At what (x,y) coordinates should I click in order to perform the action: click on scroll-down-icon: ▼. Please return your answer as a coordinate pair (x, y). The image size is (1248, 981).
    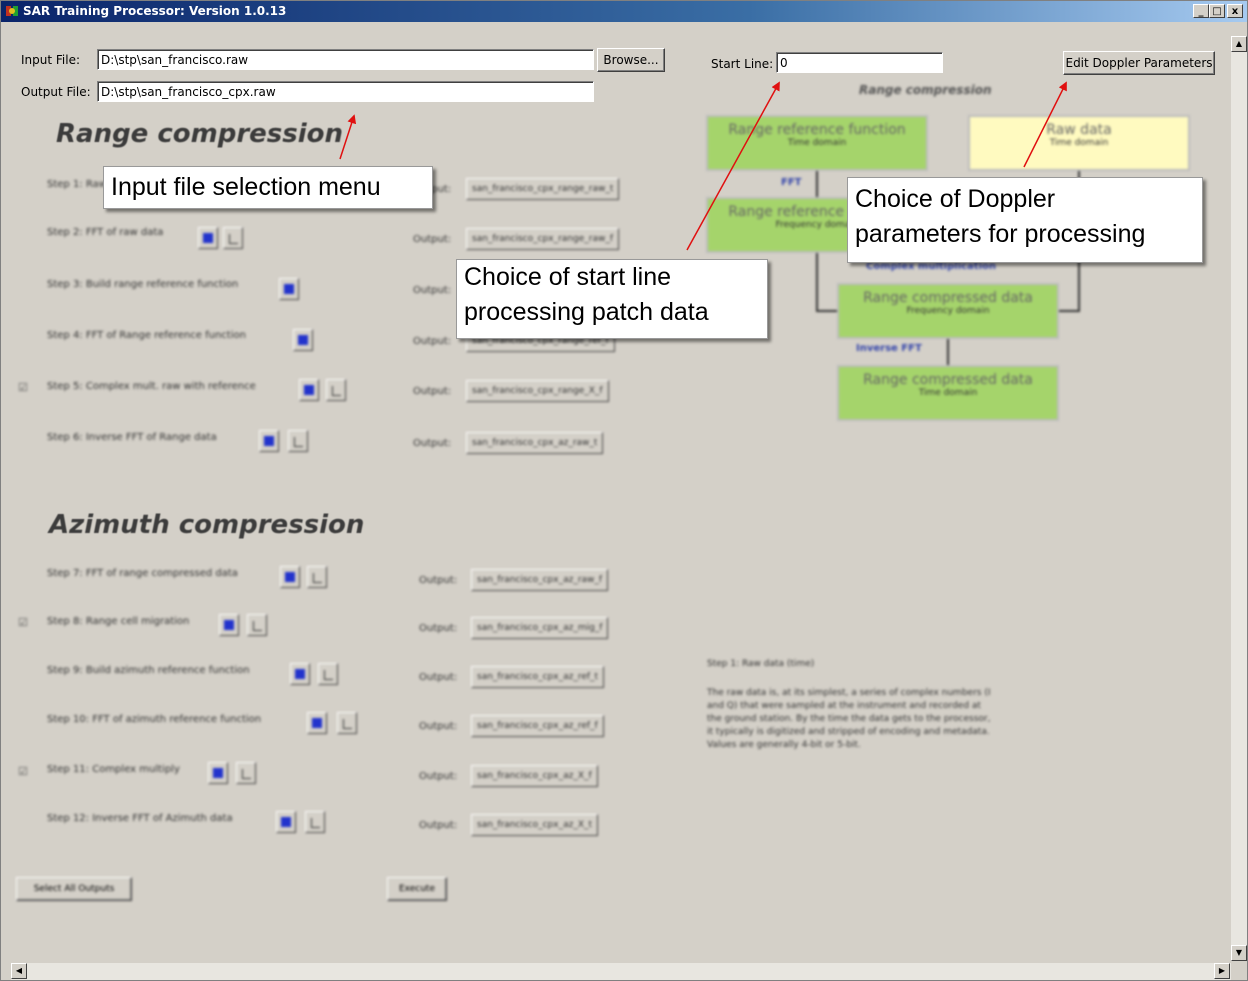
    Looking at the image, I should click on (1239, 953).